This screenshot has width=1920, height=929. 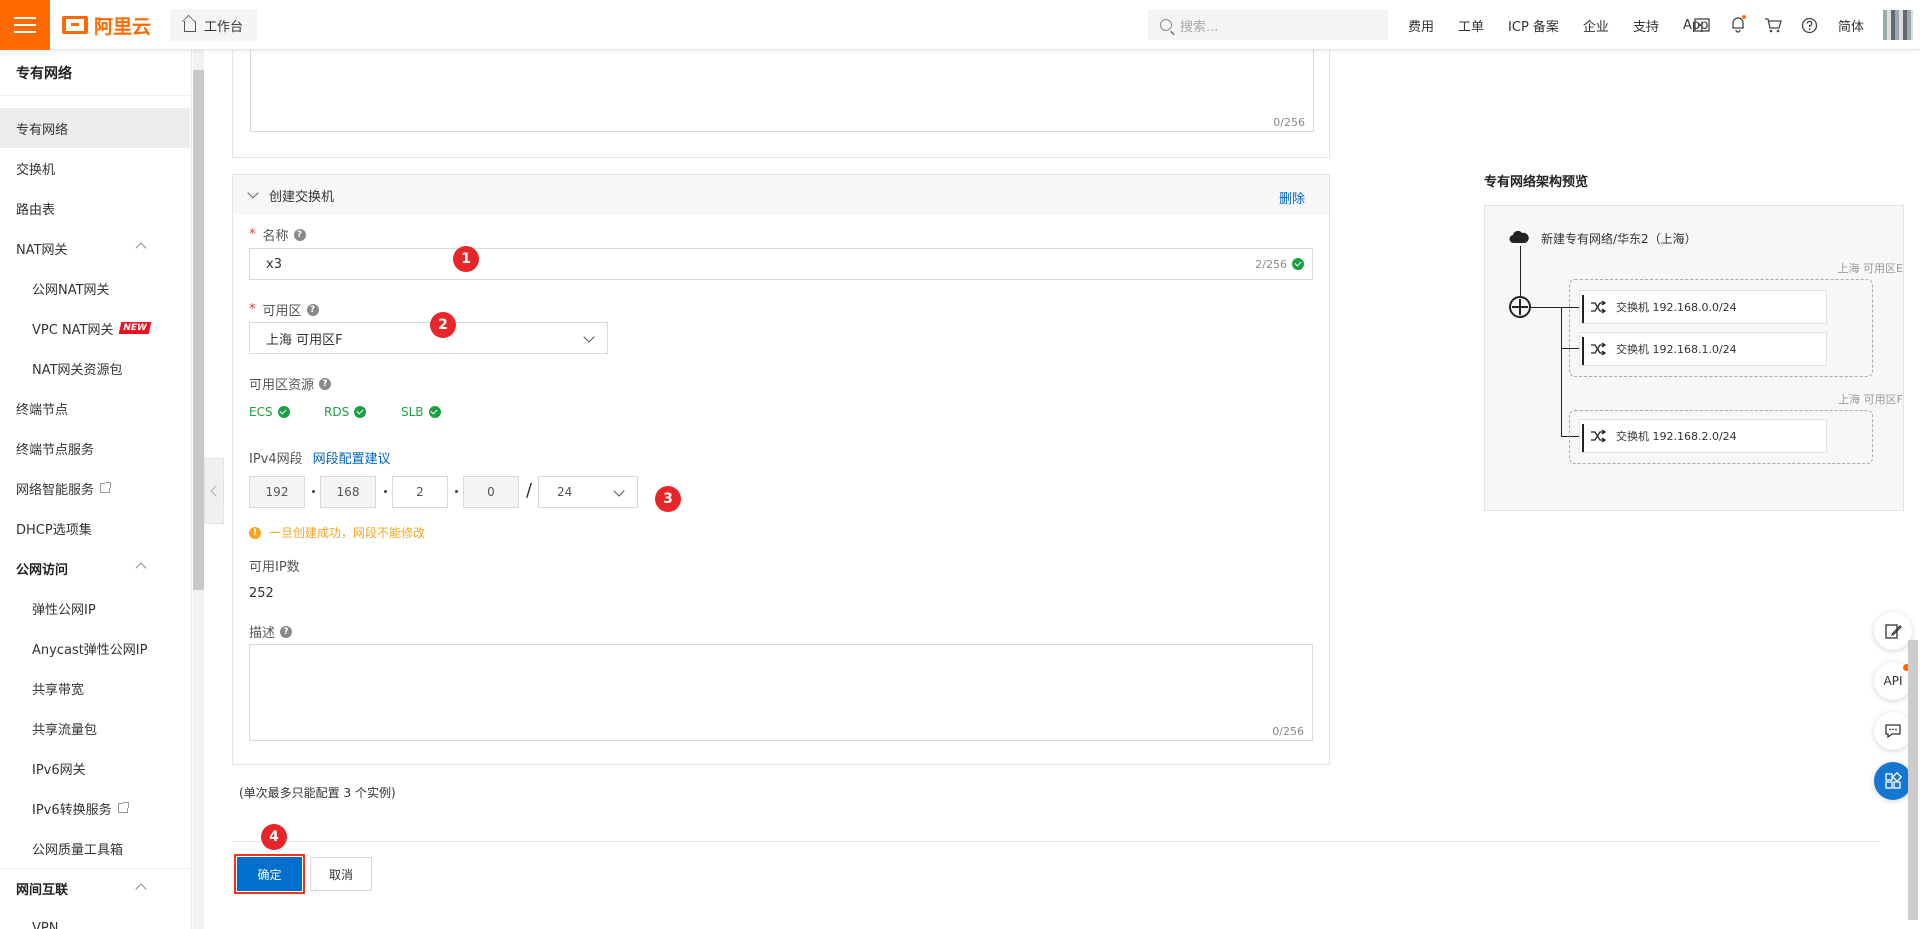 I want to click on sidebar-group-public-access: 公网访问, so click(x=95, y=568).